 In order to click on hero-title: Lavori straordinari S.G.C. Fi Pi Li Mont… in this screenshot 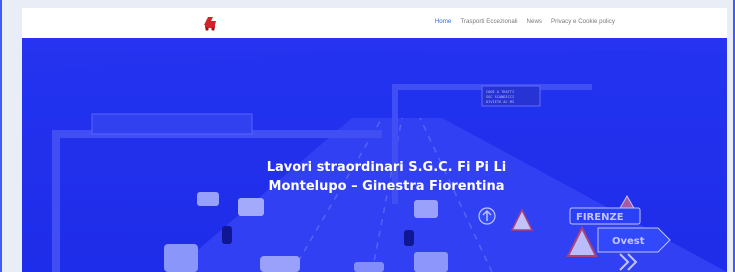, I will do `click(374, 177)`.